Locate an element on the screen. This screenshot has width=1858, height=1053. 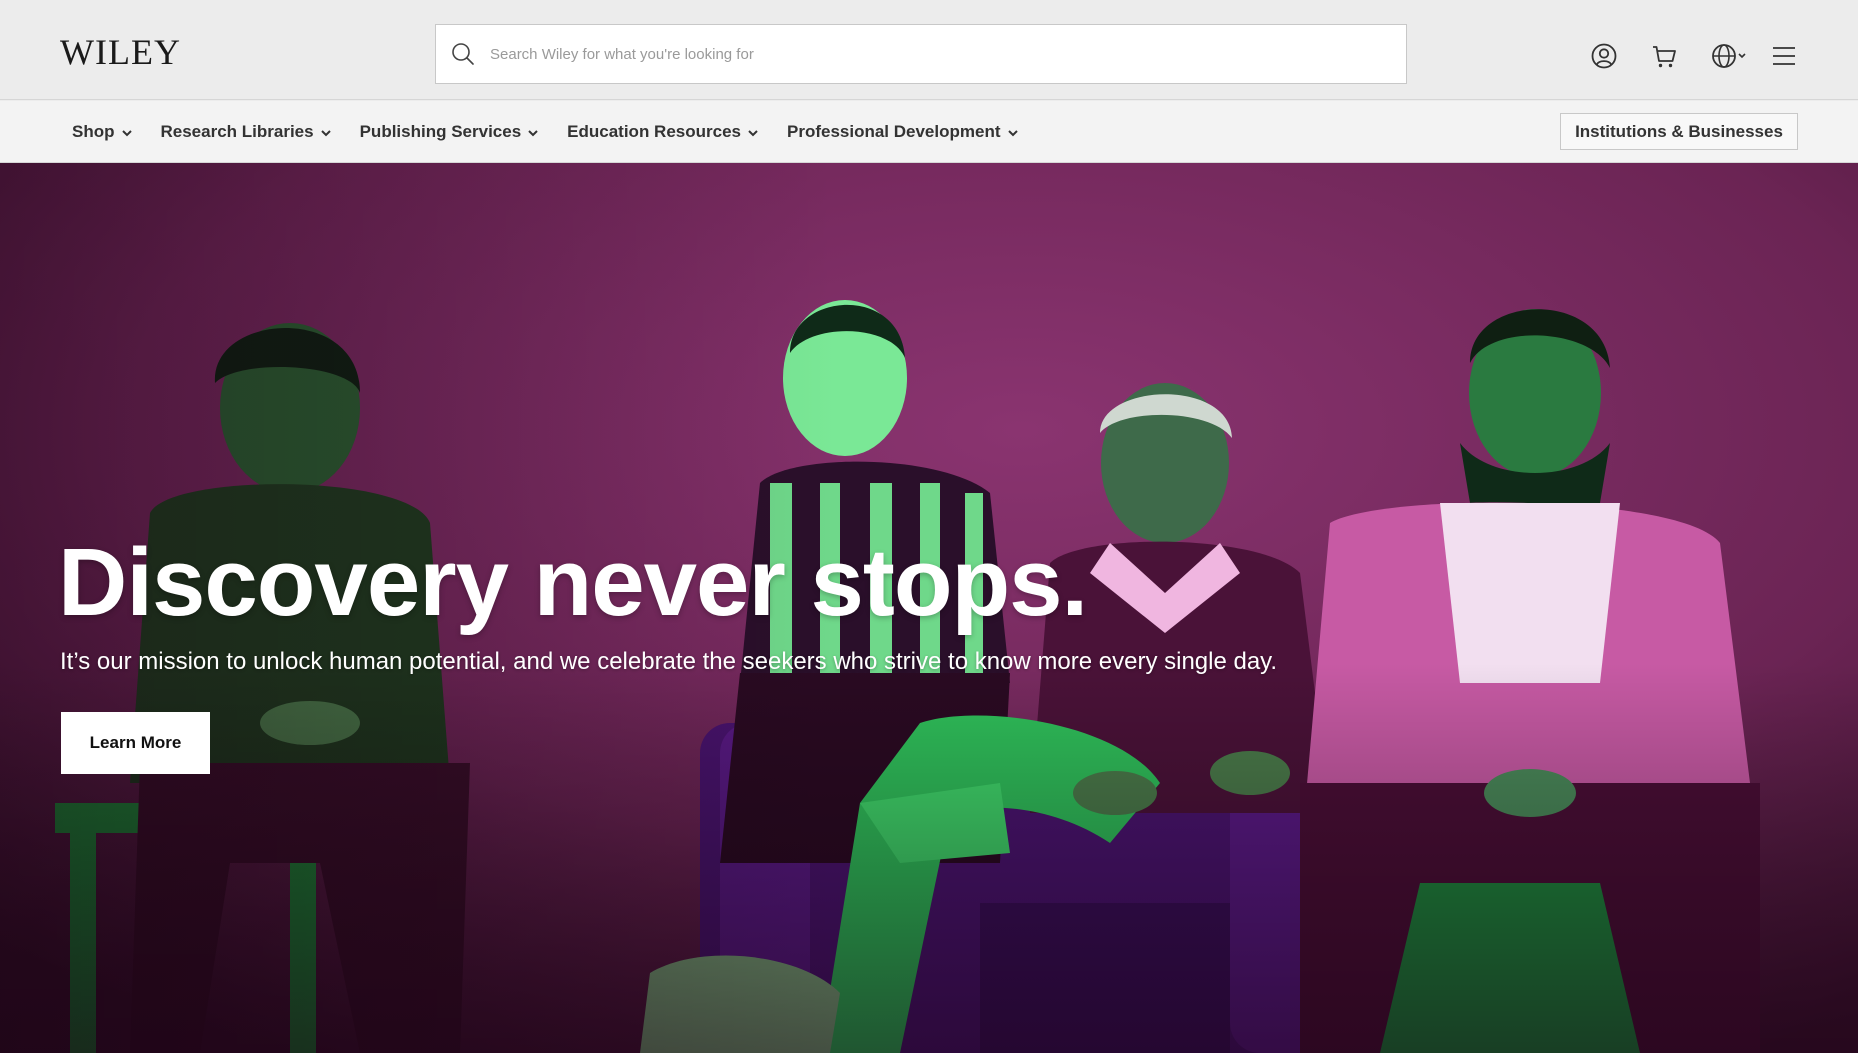
search-bar is located at coordinates (921, 54).